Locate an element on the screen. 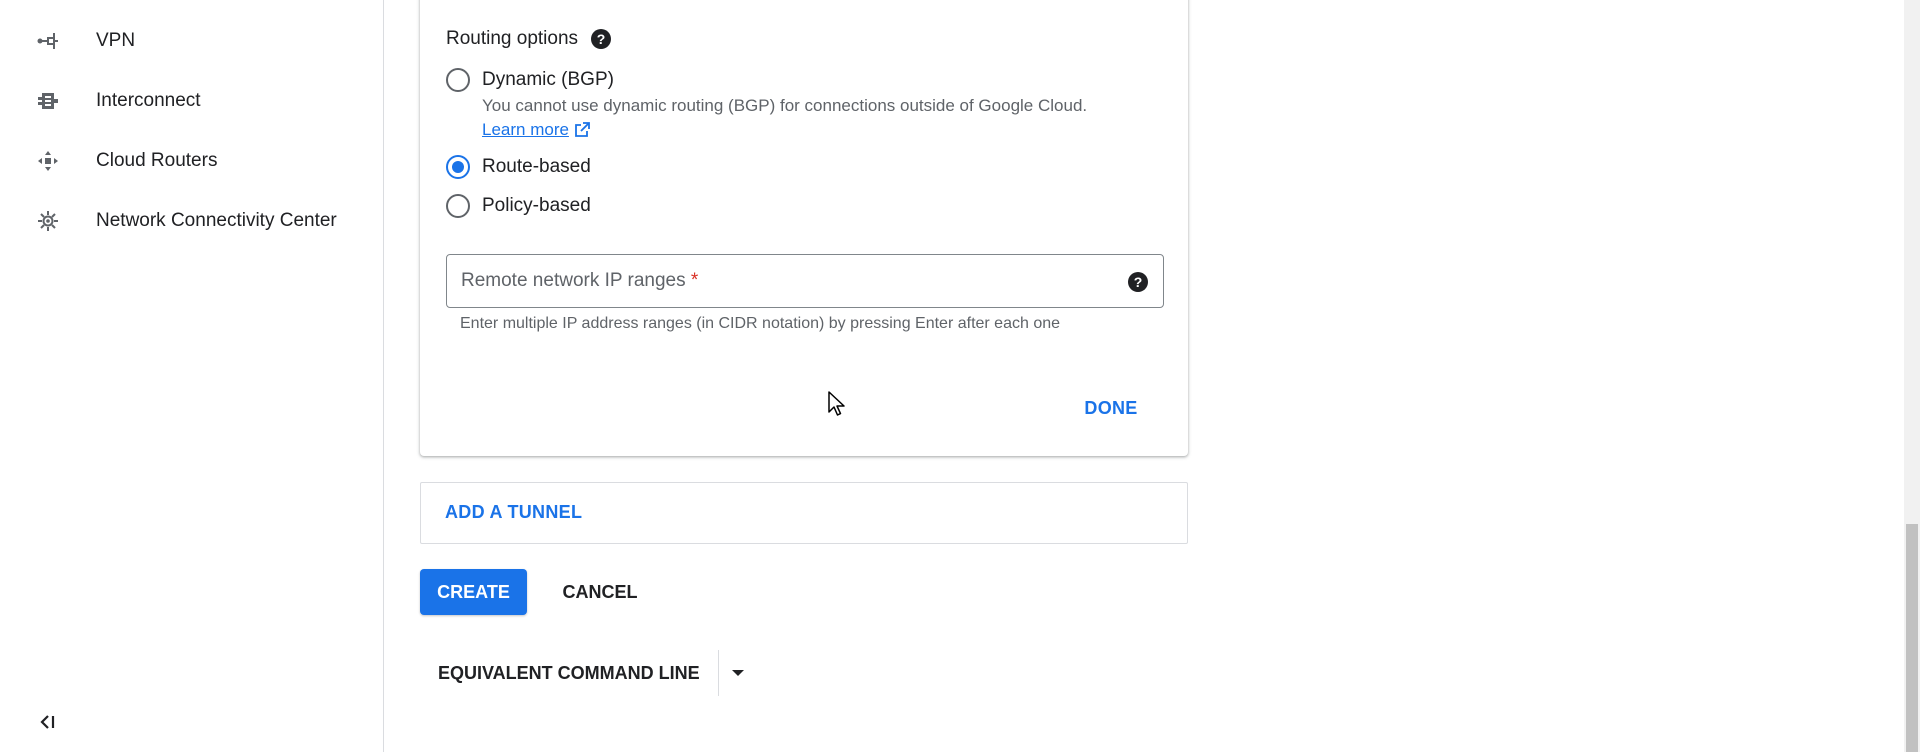  sidebar-item-network-connectivity-center: Network Connectivity Center is located at coordinates (191, 221).